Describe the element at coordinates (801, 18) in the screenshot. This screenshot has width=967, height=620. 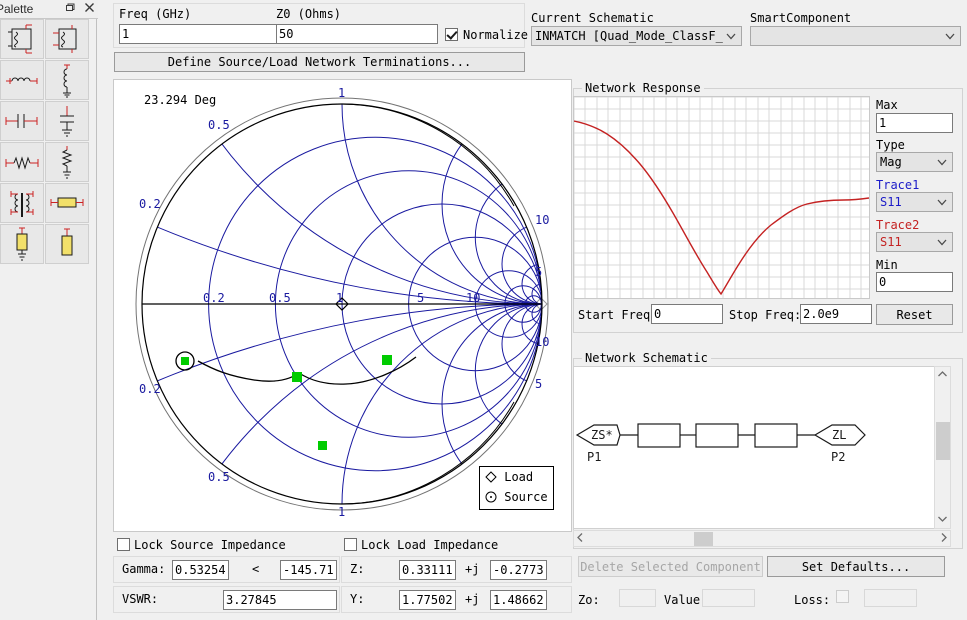
I see `smartcomponent-label: SmartComponent` at that location.